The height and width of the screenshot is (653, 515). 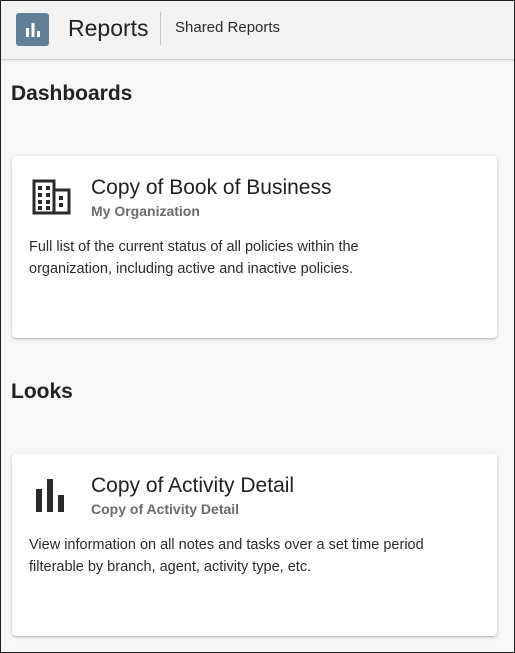 I want to click on top-app-bar: Reports Shared Reports, so click(x=257, y=30).